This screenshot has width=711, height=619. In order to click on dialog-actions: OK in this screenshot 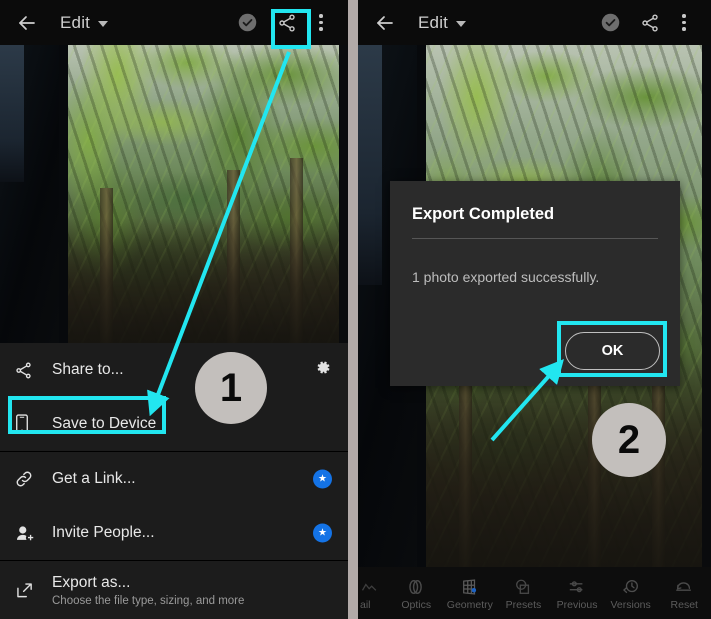, I will do `click(612, 351)`.